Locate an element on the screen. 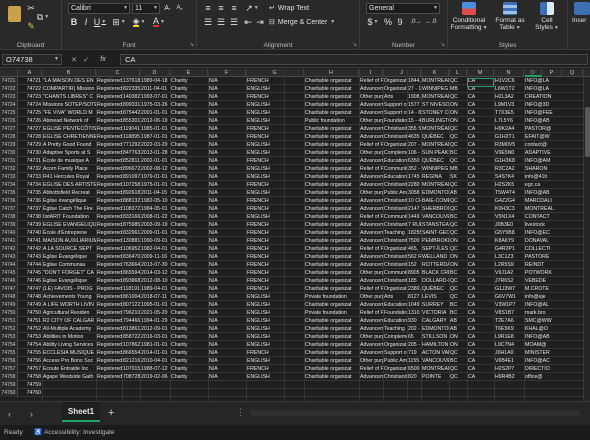 The image size is (590, 440). row-header: 74752 is located at coordinates (9, 329).